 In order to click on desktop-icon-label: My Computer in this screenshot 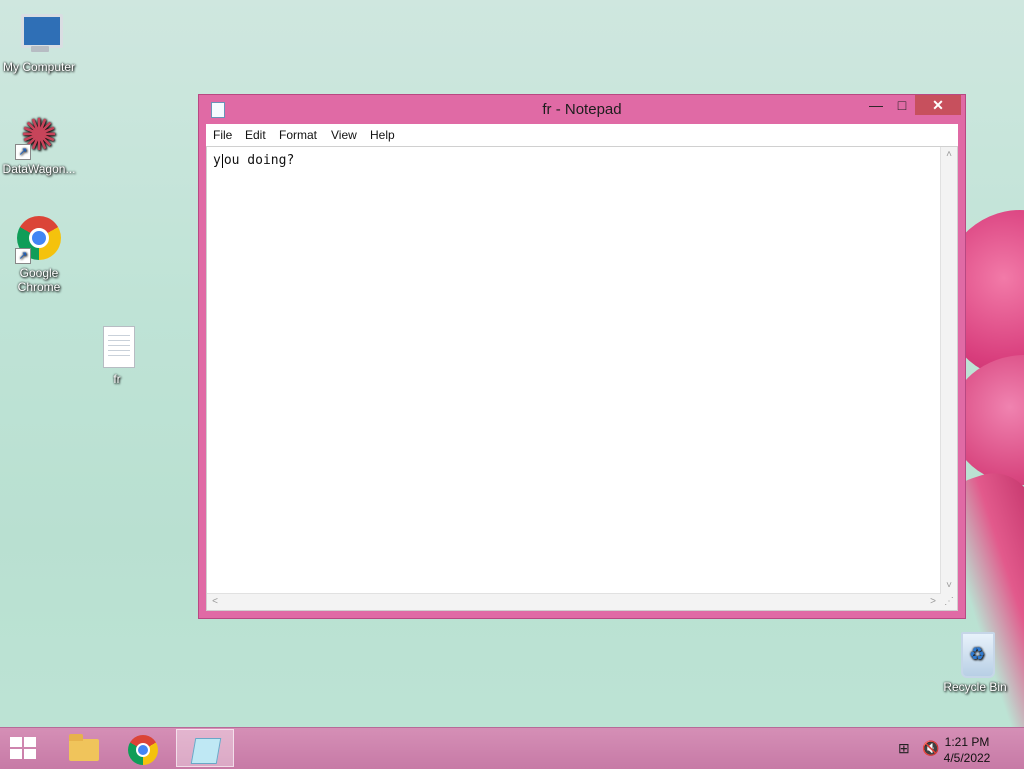, I will do `click(39, 67)`.